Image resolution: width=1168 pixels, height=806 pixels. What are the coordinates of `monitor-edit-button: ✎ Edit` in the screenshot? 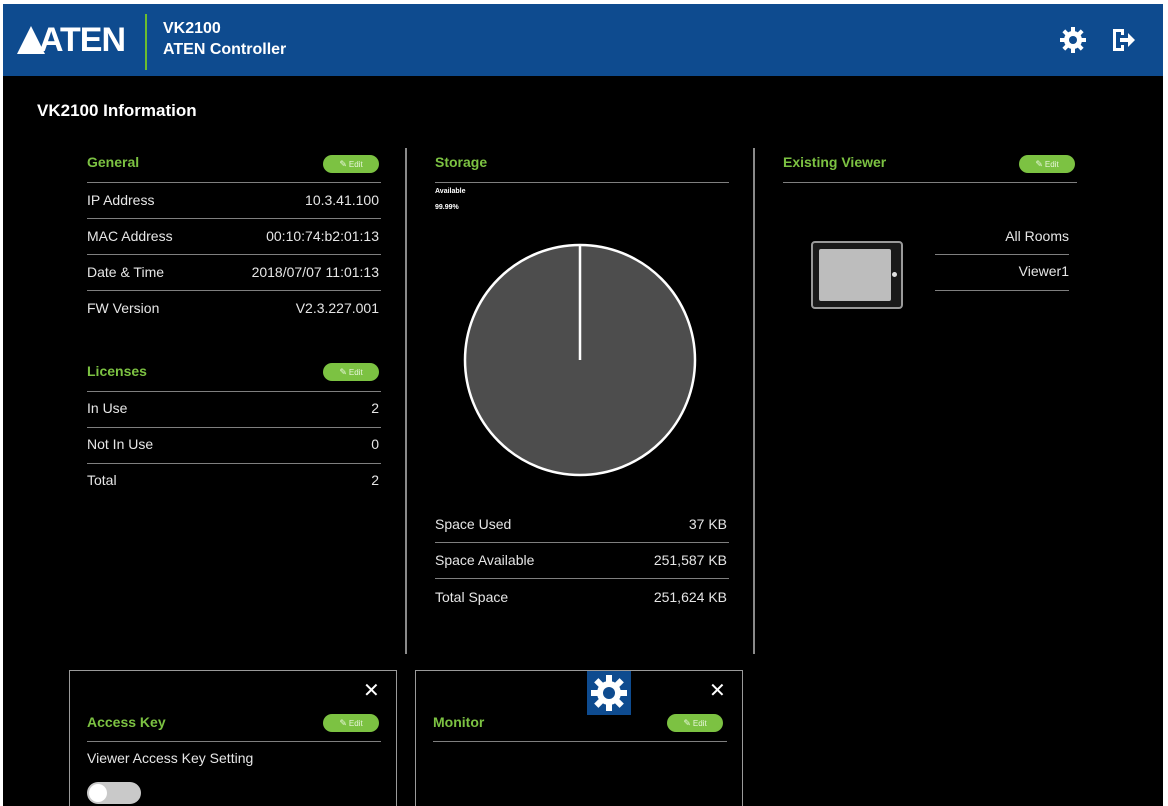 It's located at (695, 723).